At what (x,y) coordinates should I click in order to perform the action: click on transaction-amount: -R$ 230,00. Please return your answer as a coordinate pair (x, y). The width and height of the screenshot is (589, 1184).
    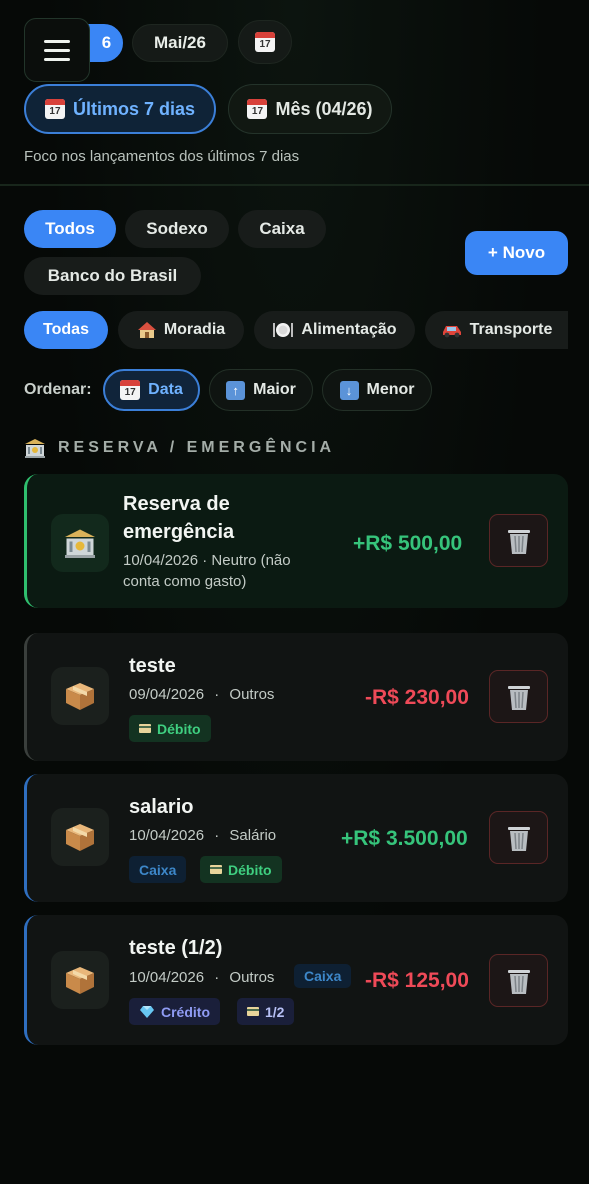
    Looking at the image, I should click on (417, 697).